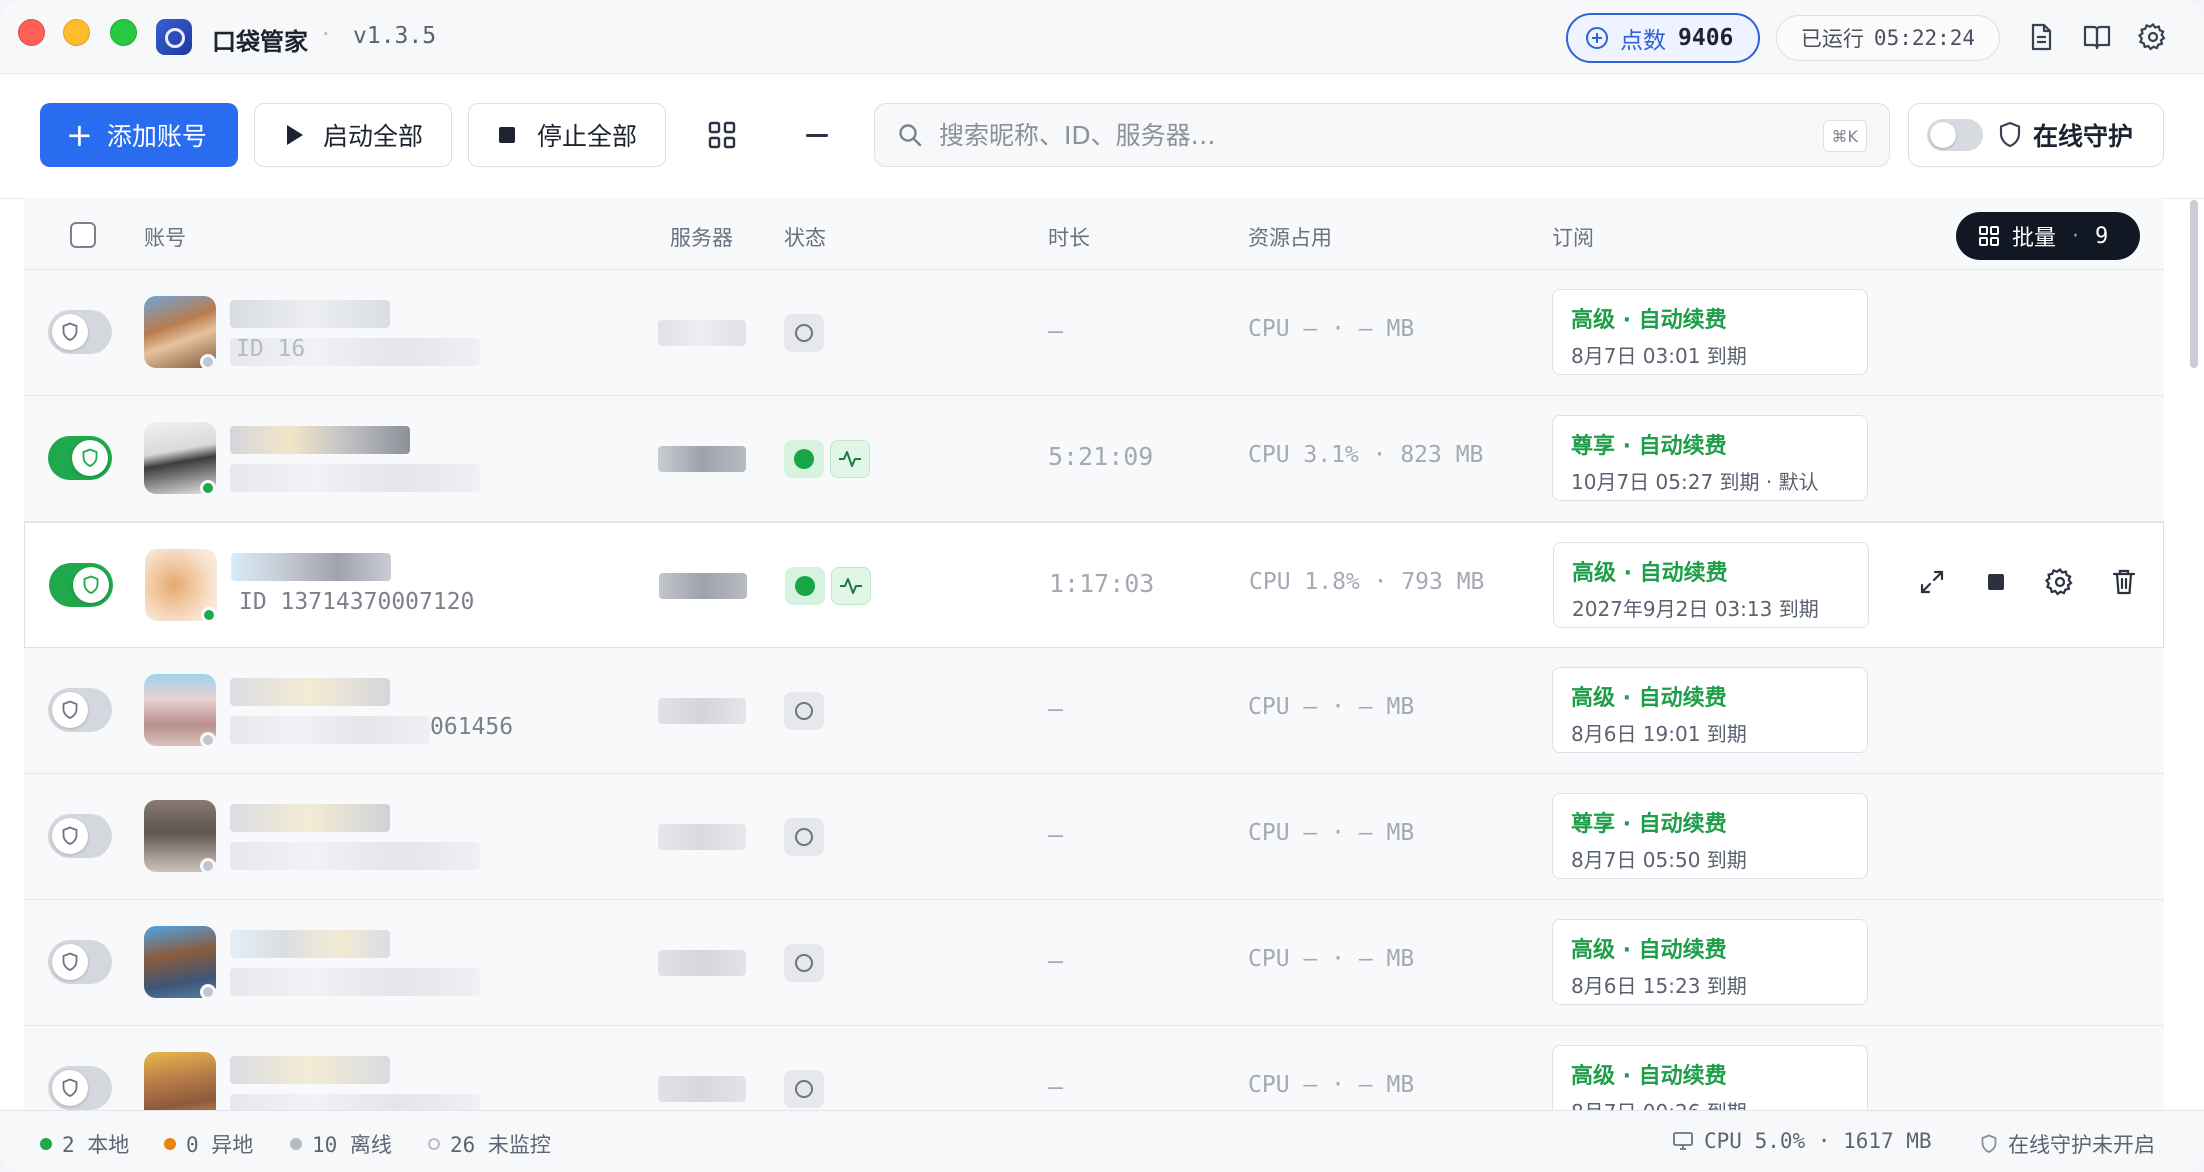 The height and width of the screenshot is (1172, 2204). I want to click on subscription-title: 尊享 · 自动续费, so click(1649, 446).